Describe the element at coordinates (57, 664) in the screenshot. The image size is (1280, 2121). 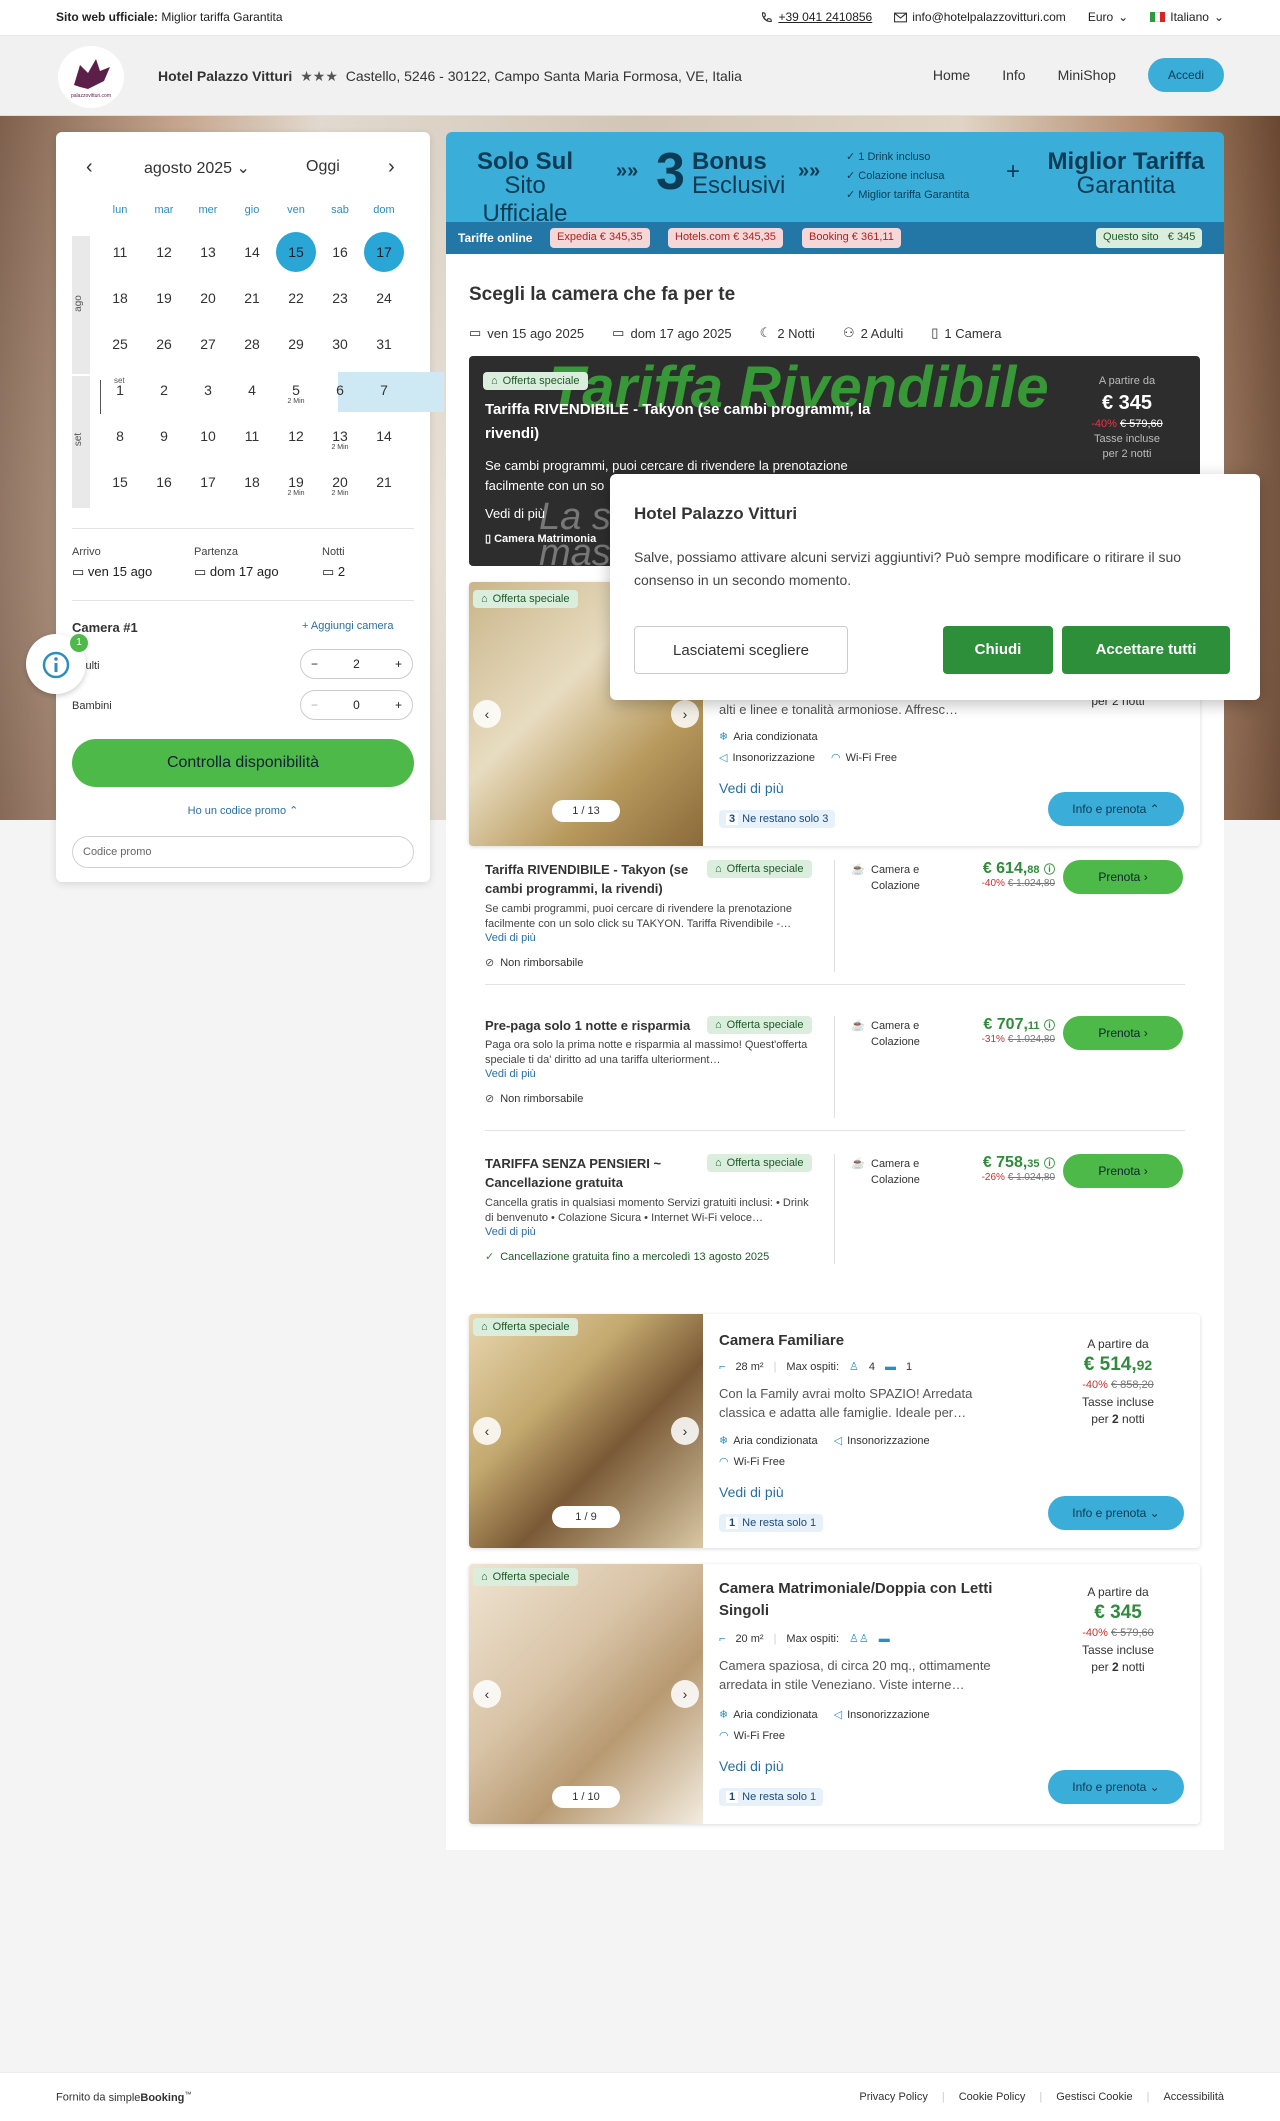
I see `accessibility-info-button: 1` at that location.